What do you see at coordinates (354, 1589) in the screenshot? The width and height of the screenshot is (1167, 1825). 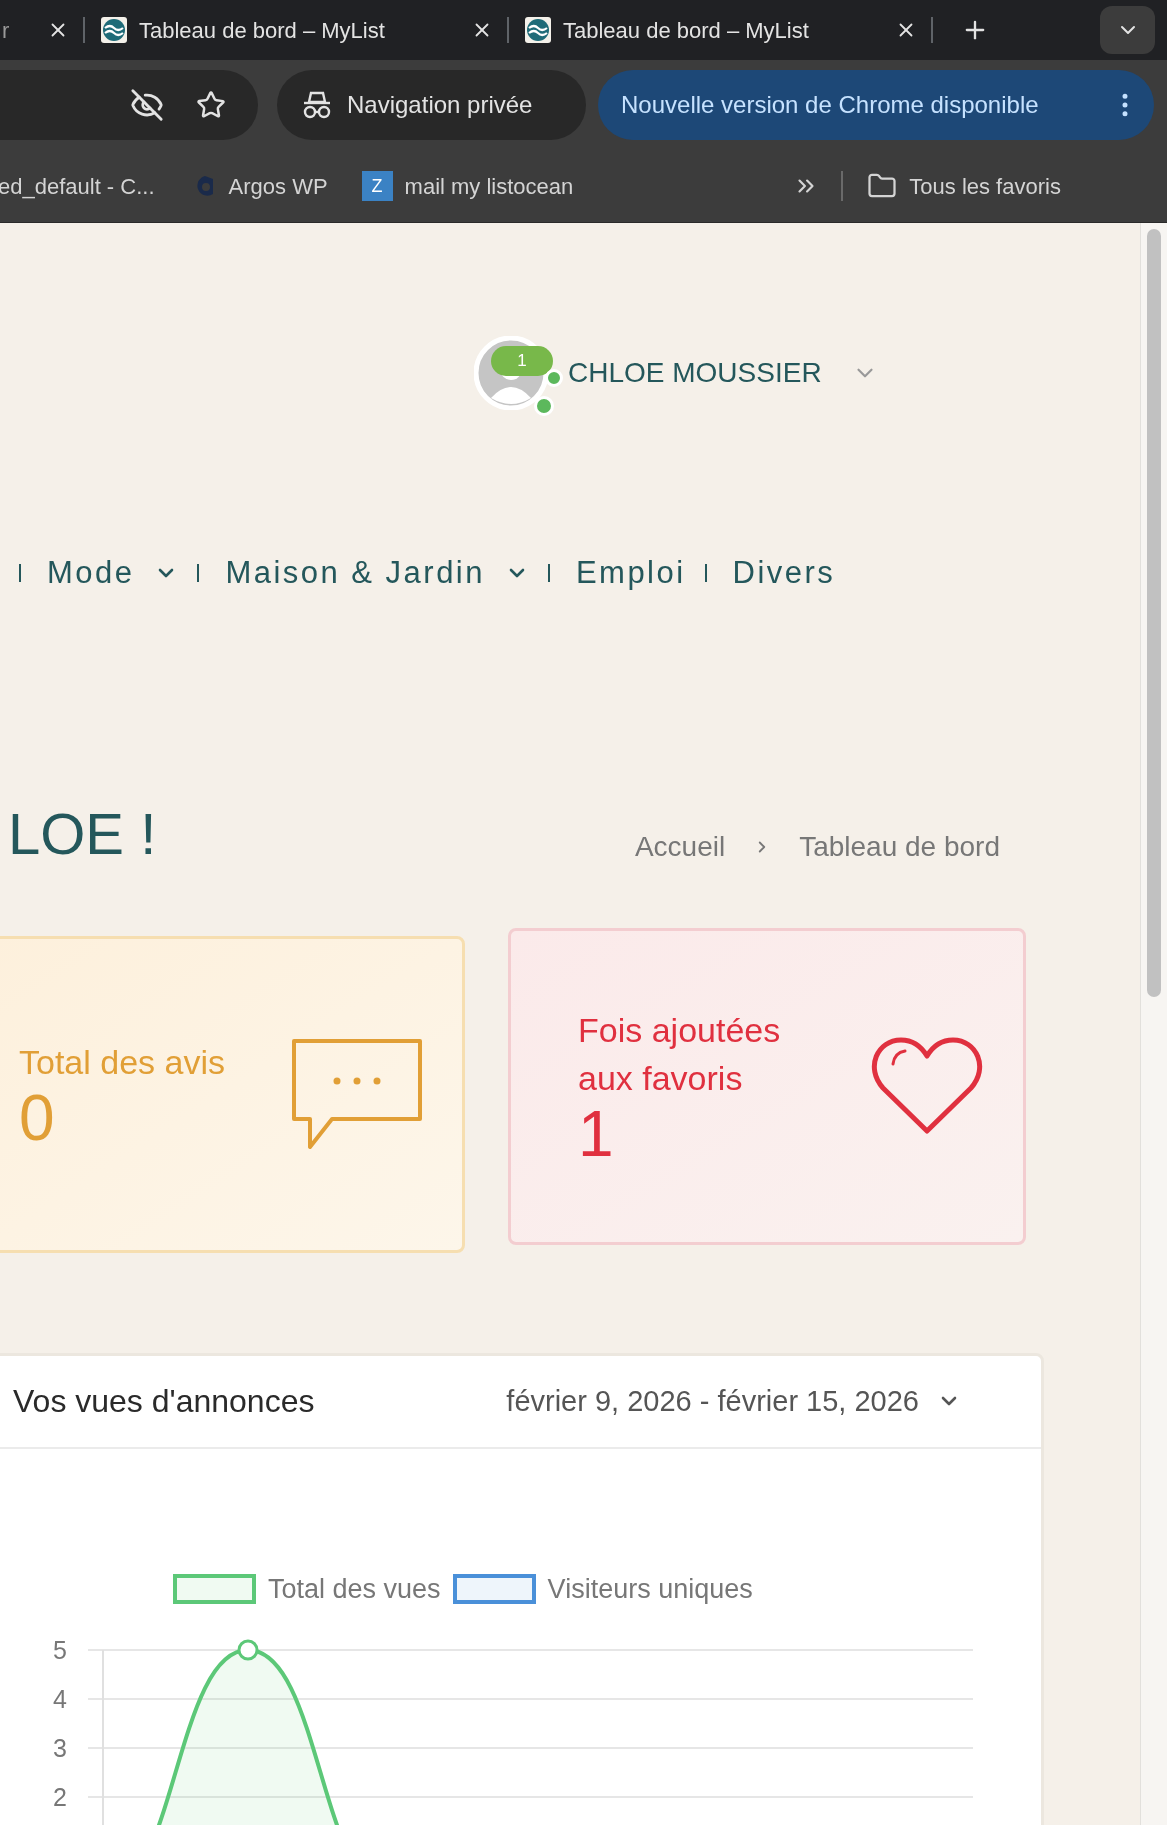 I see `legend-label: Total des vues` at bounding box center [354, 1589].